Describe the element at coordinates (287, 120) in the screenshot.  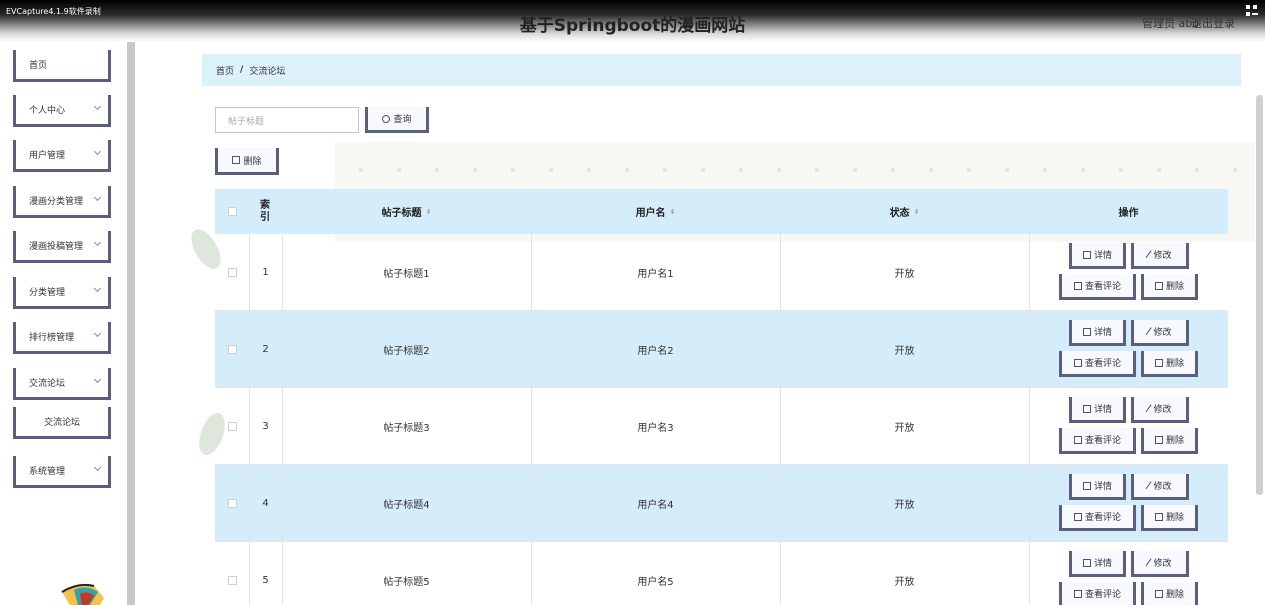
I see `post-title-search-input: 帖子标题` at that location.